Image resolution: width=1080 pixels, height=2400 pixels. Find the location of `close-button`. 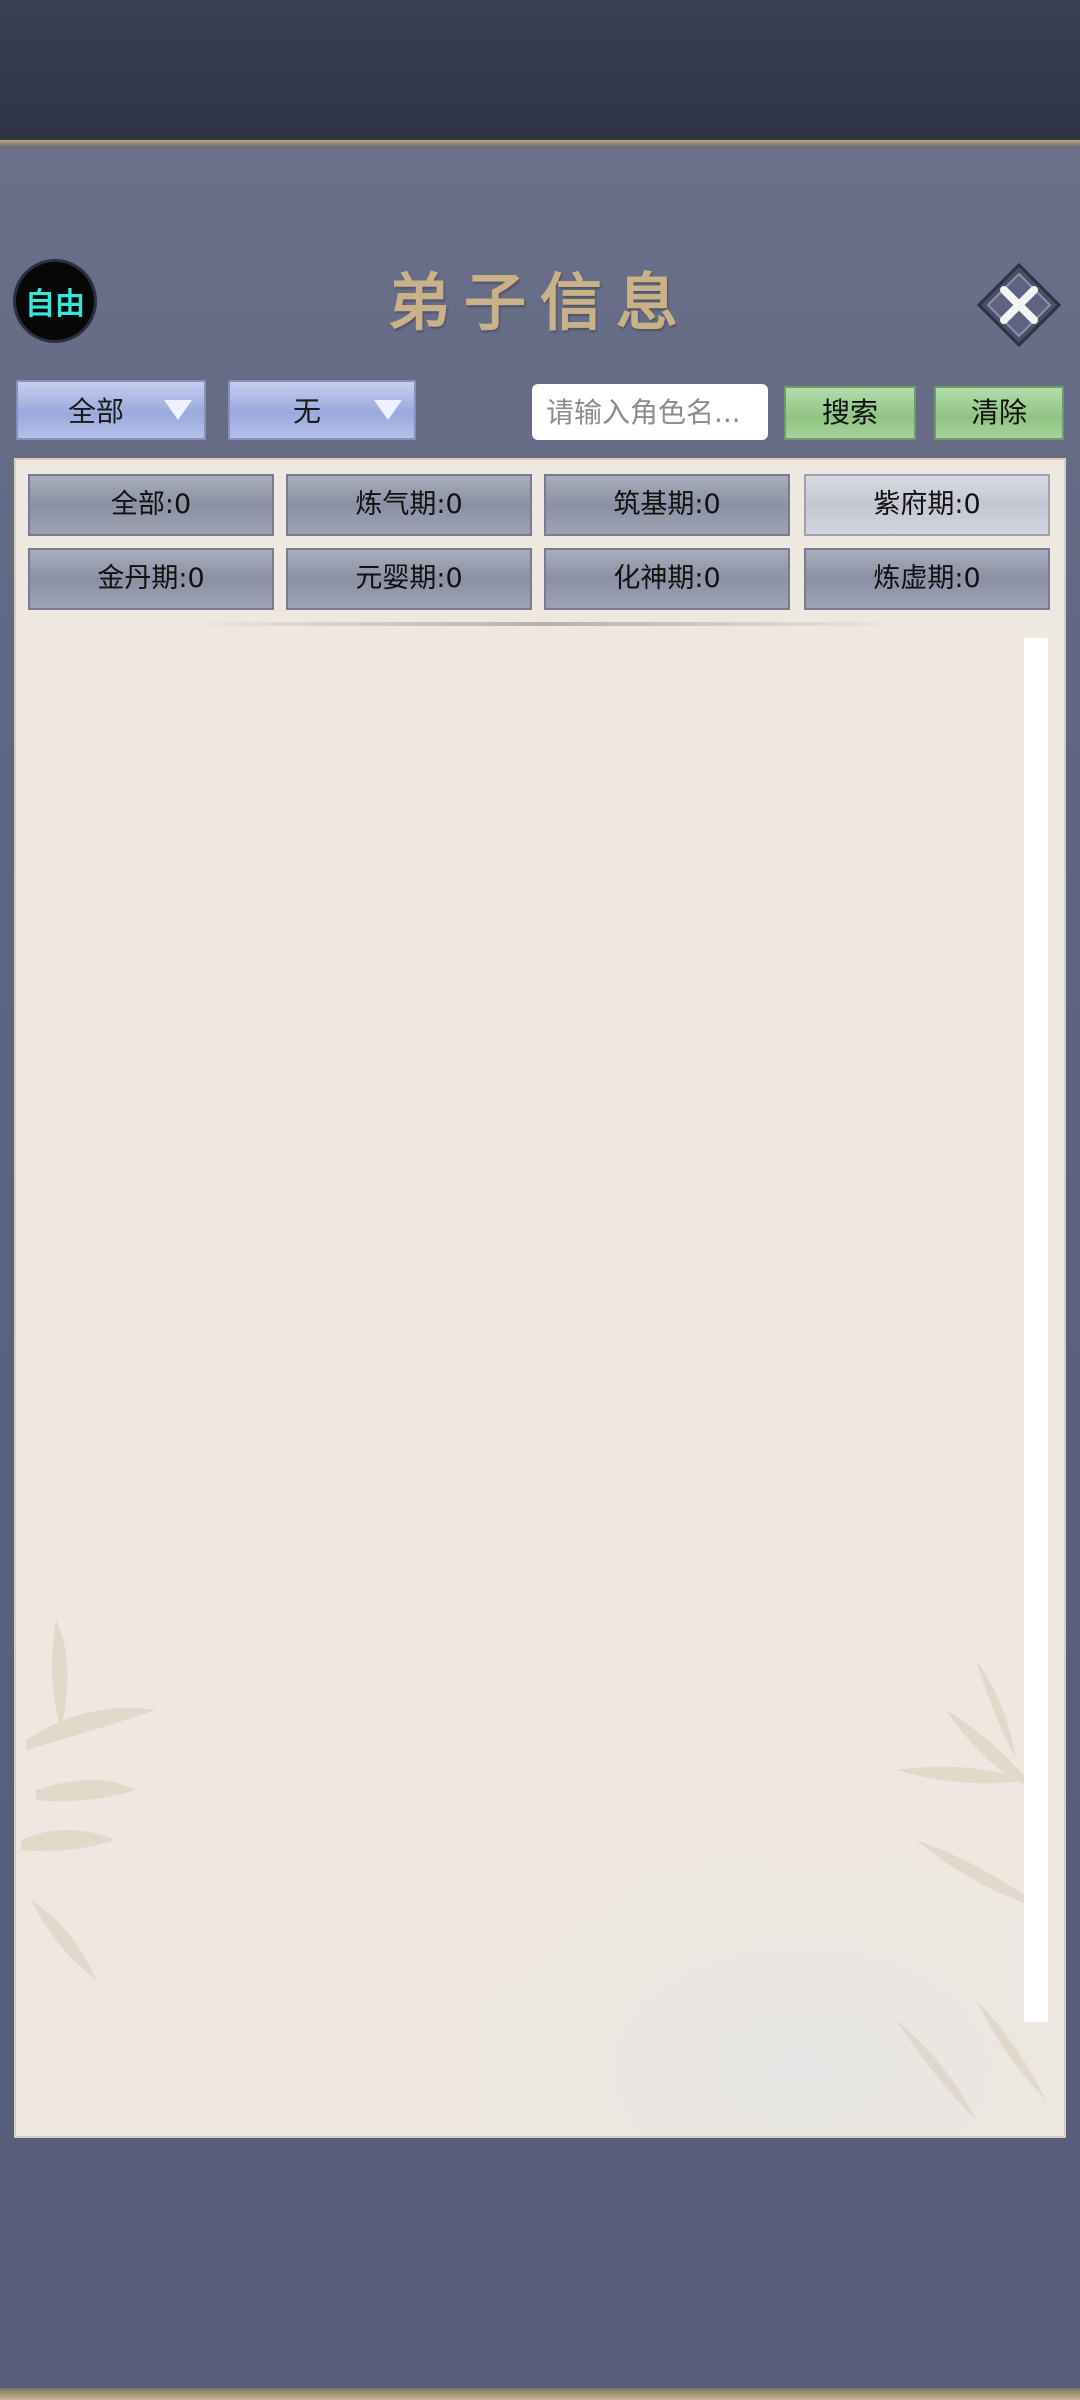

close-button is located at coordinates (1019, 305).